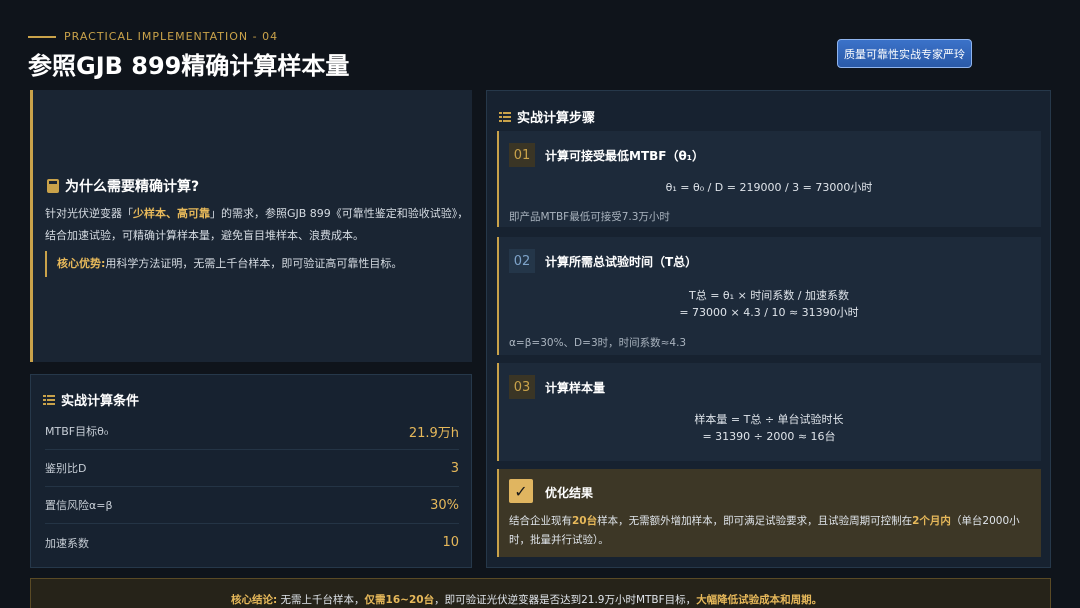 This screenshot has width=1080, height=608. Describe the element at coordinates (171, 36) in the screenshot. I see `kicker-text: PRACTICAL IMPLEMENTATION - 04` at that location.